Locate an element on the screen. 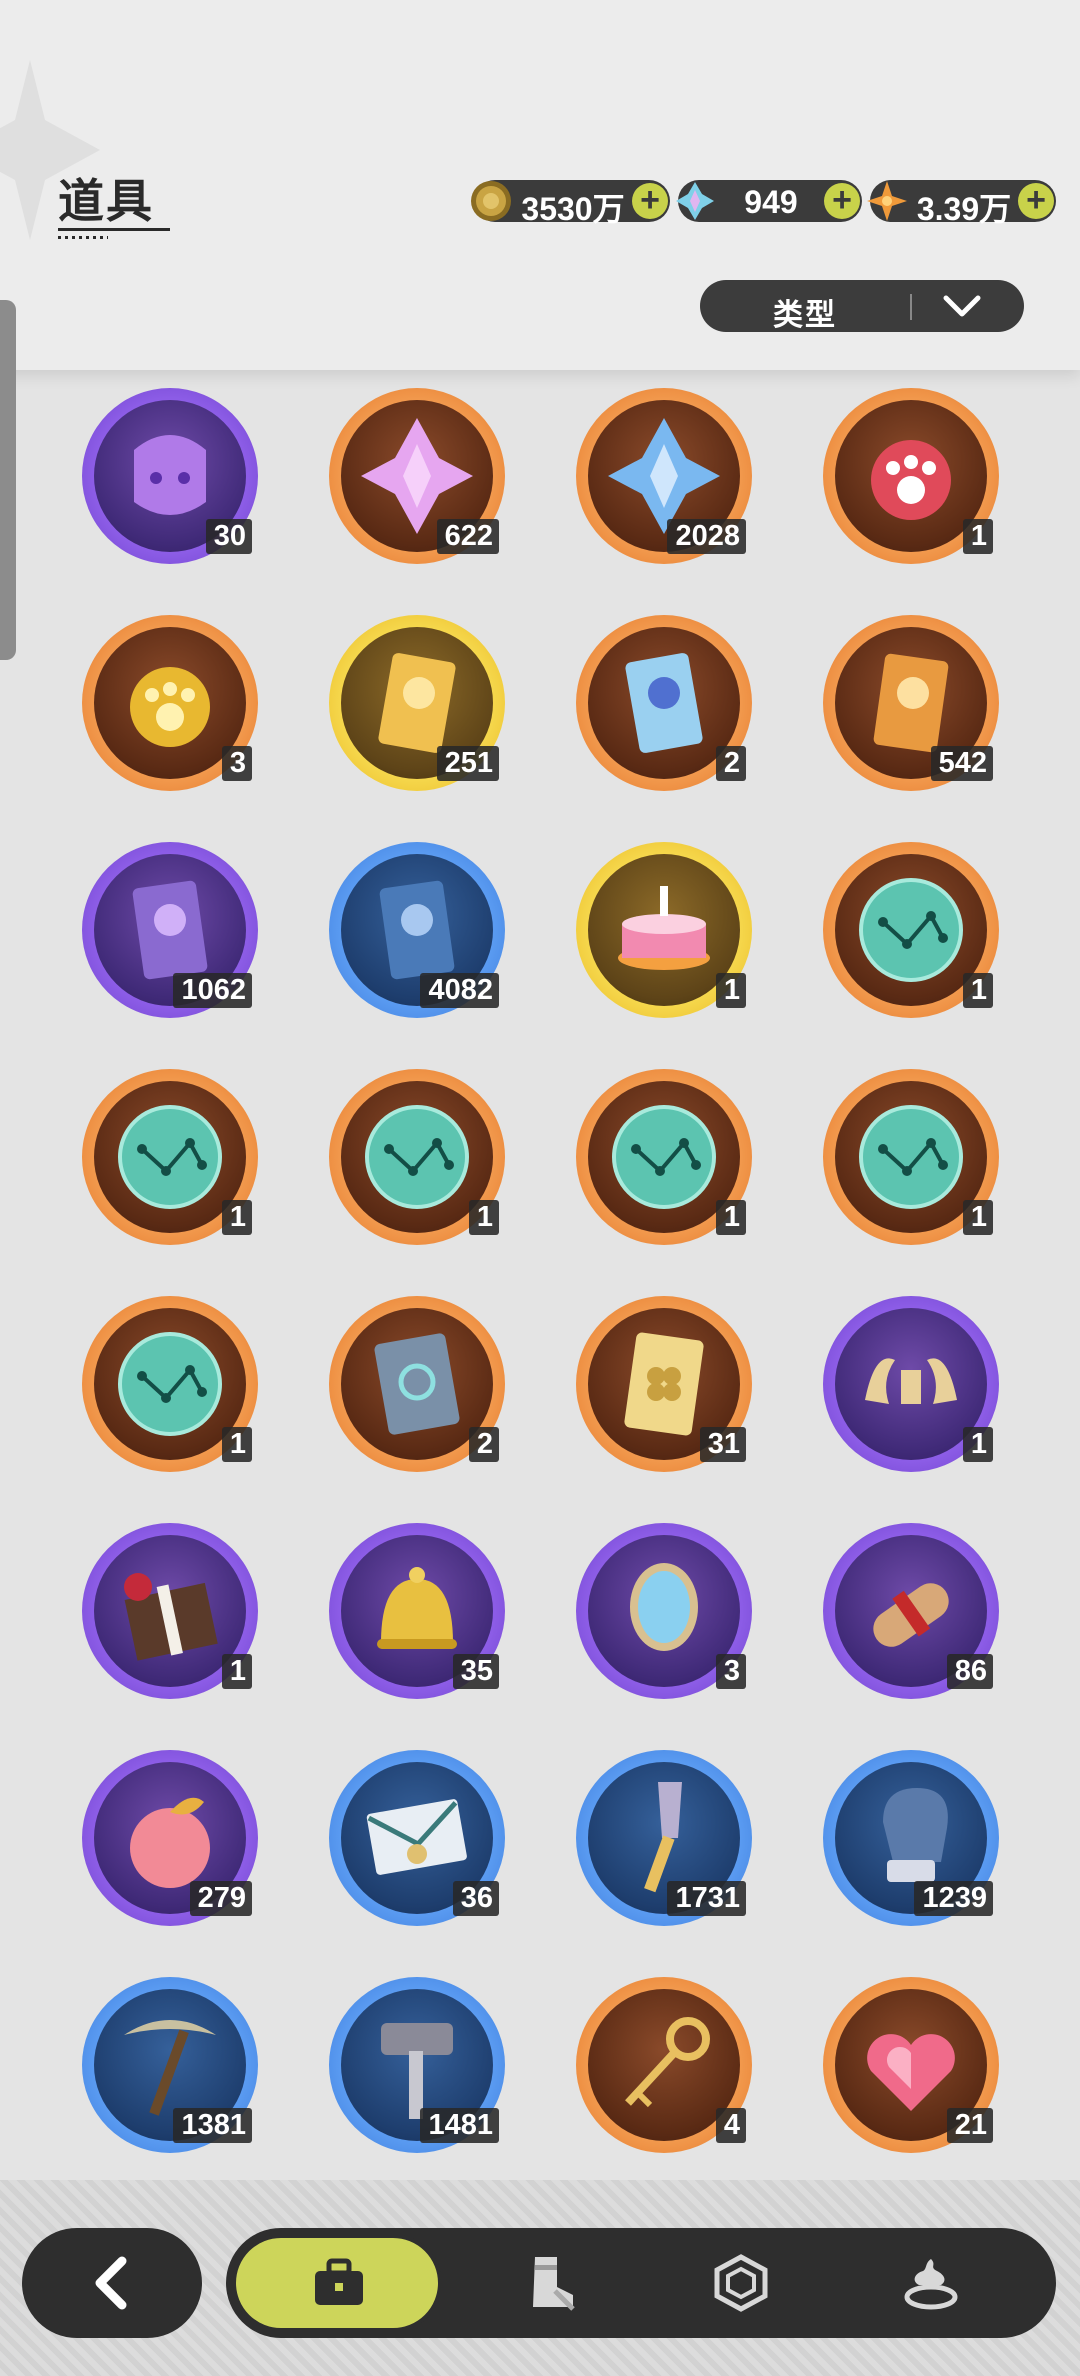 The height and width of the screenshot is (2376, 1080). inventory-item: 1381 is located at coordinates (170, 2065).